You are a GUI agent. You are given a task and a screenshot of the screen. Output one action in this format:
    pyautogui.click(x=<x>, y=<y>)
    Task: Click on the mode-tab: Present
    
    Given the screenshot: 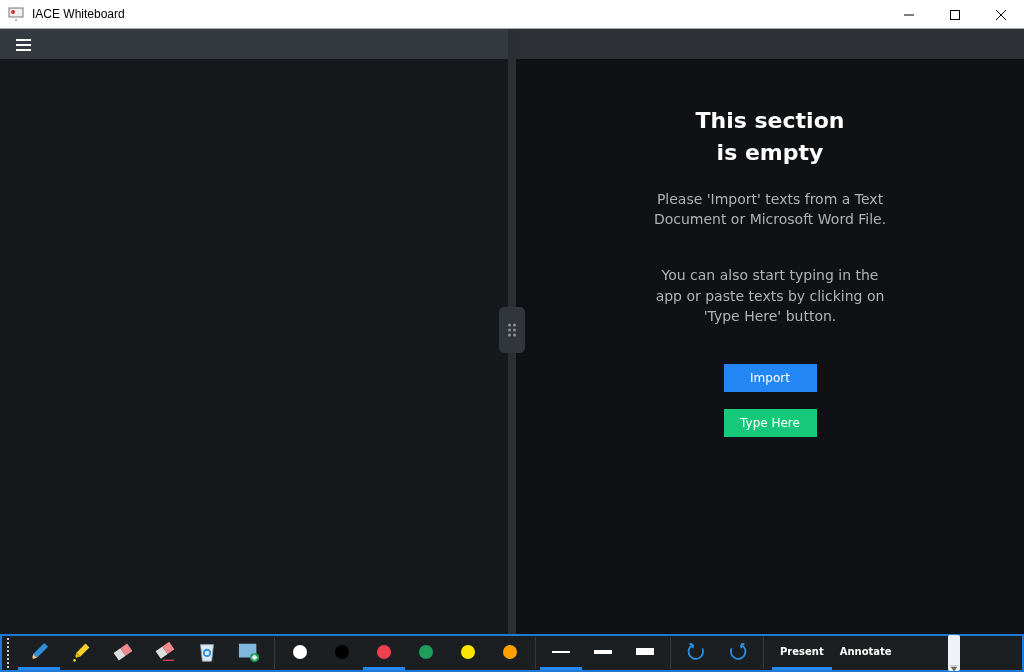 What is the action you would take?
    pyautogui.click(x=802, y=653)
    